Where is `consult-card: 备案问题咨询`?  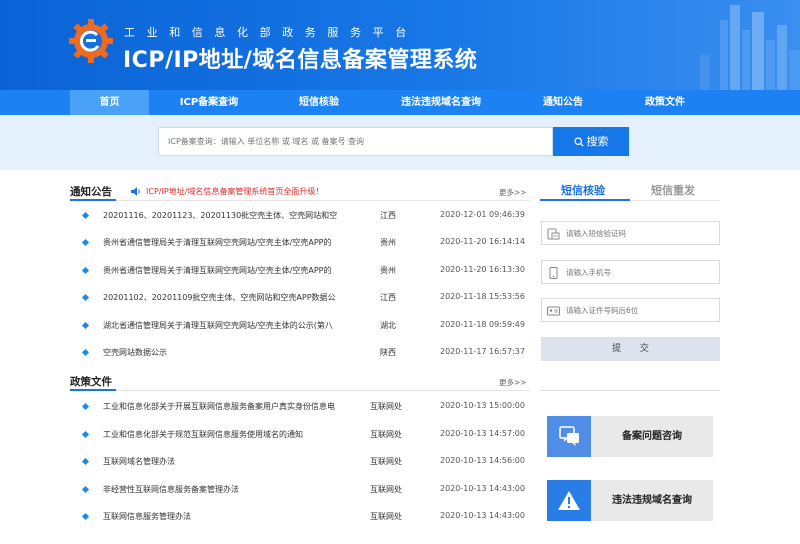 consult-card: 备案问题咨询 is located at coordinates (630, 436).